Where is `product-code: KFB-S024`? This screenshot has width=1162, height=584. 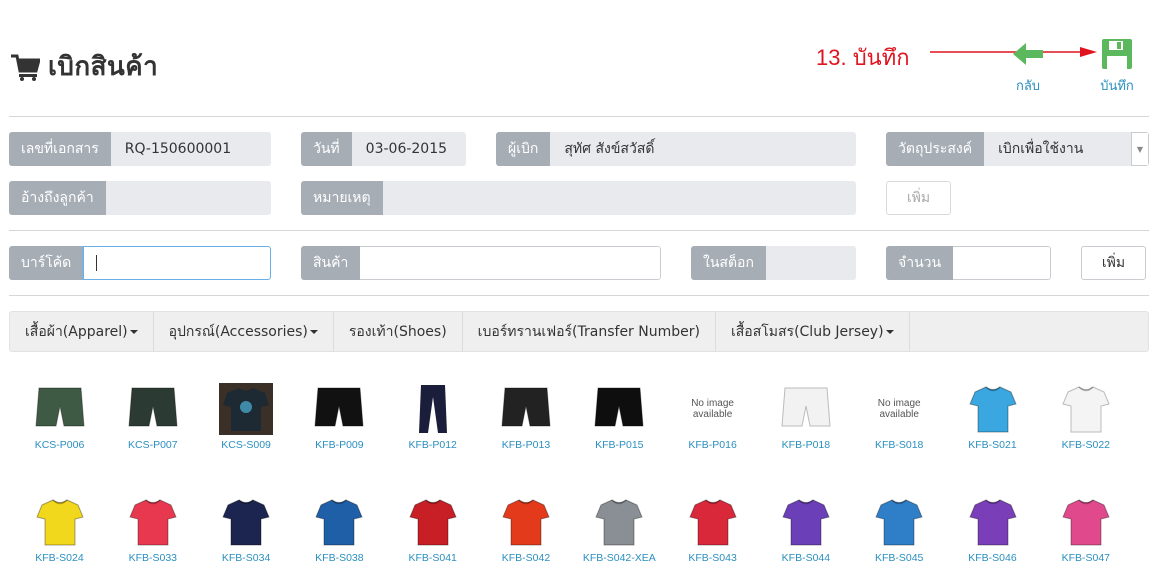 product-code: KFB-S024 is located at coordinates (59, 558).